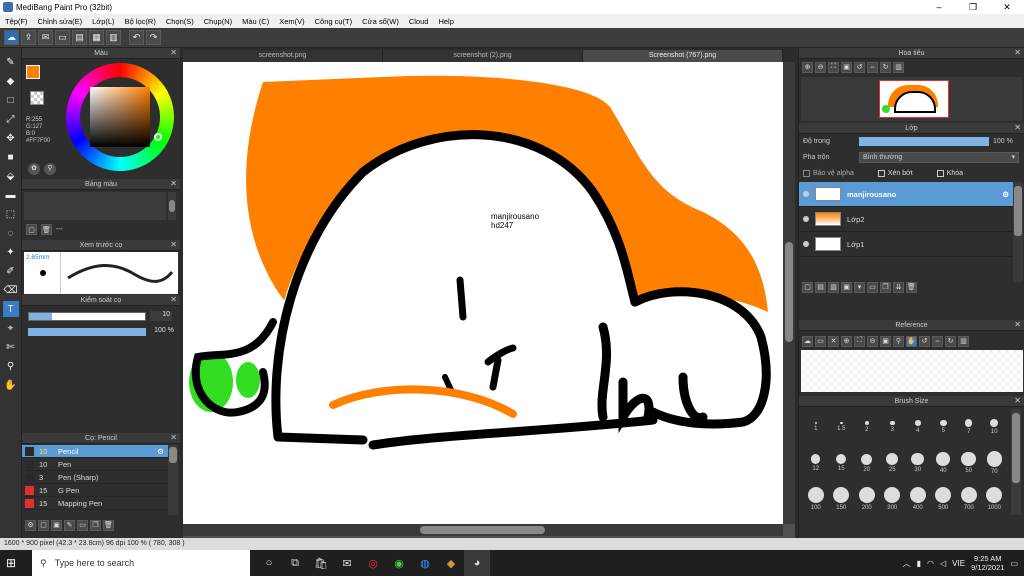  Describe the element at coordinates (995, 499) in the screenshot. I see `brush-size-option: 1000` at that location.